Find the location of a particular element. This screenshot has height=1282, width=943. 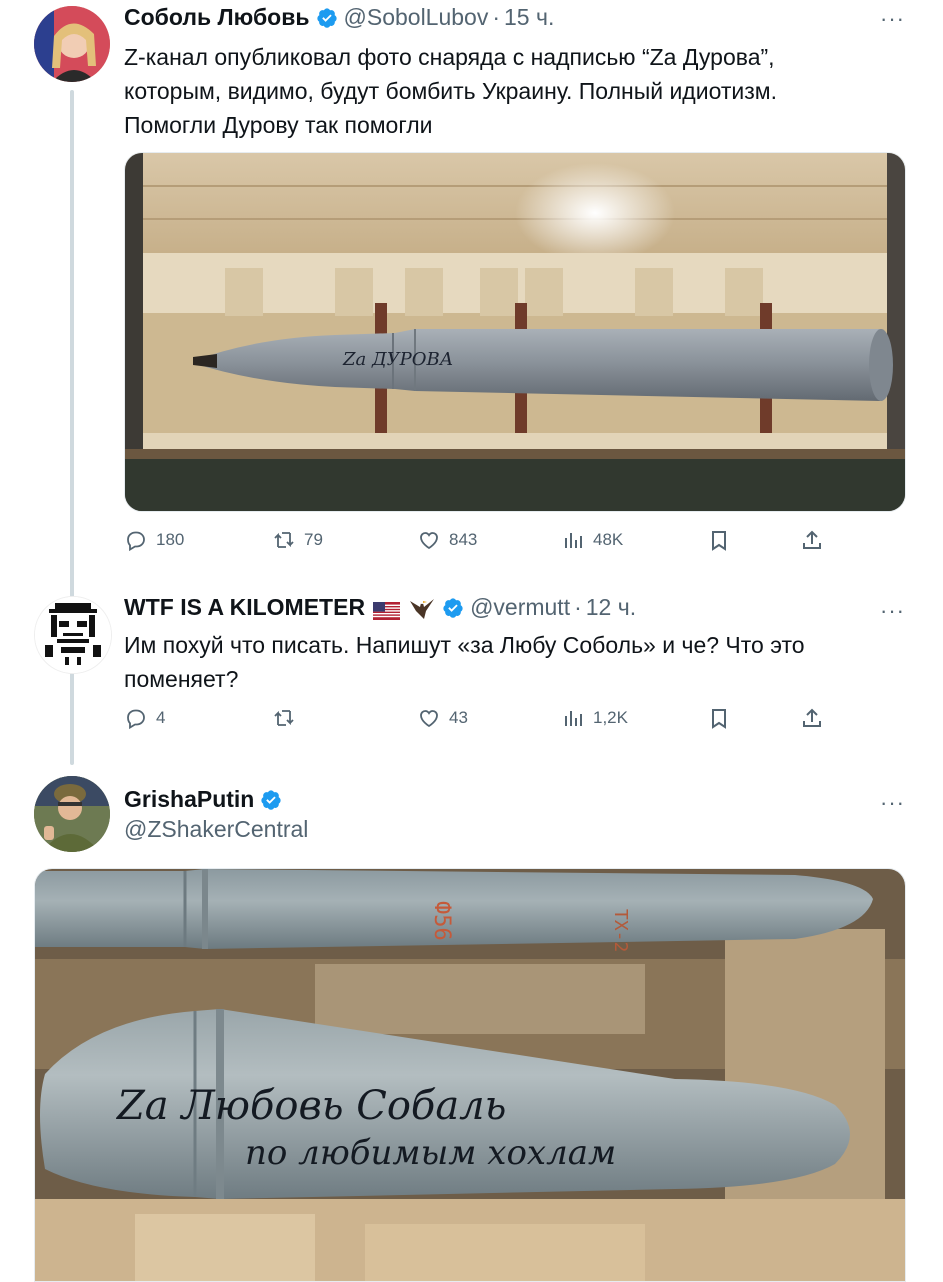

repost-count: 79 is located at coordinates (313, 539).